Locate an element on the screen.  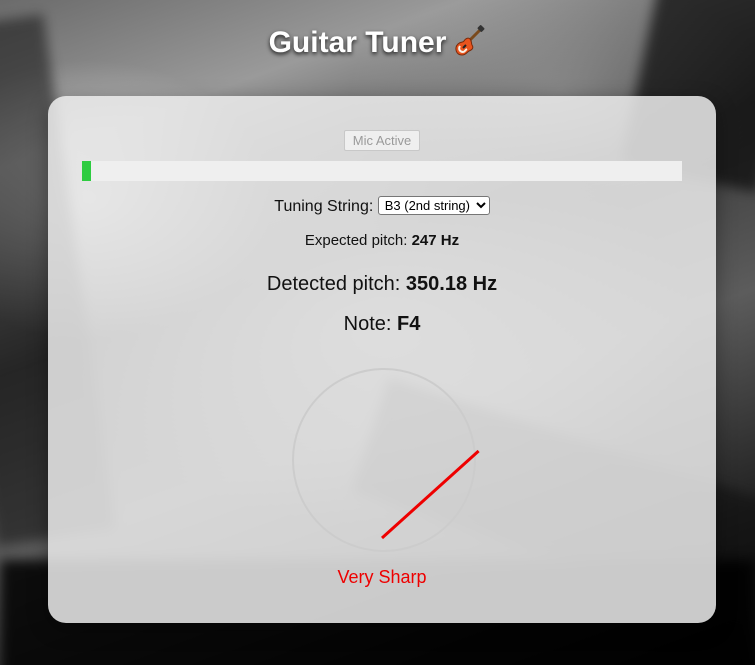
detected-note: Note: F4 is located at coordinates (382, 324).